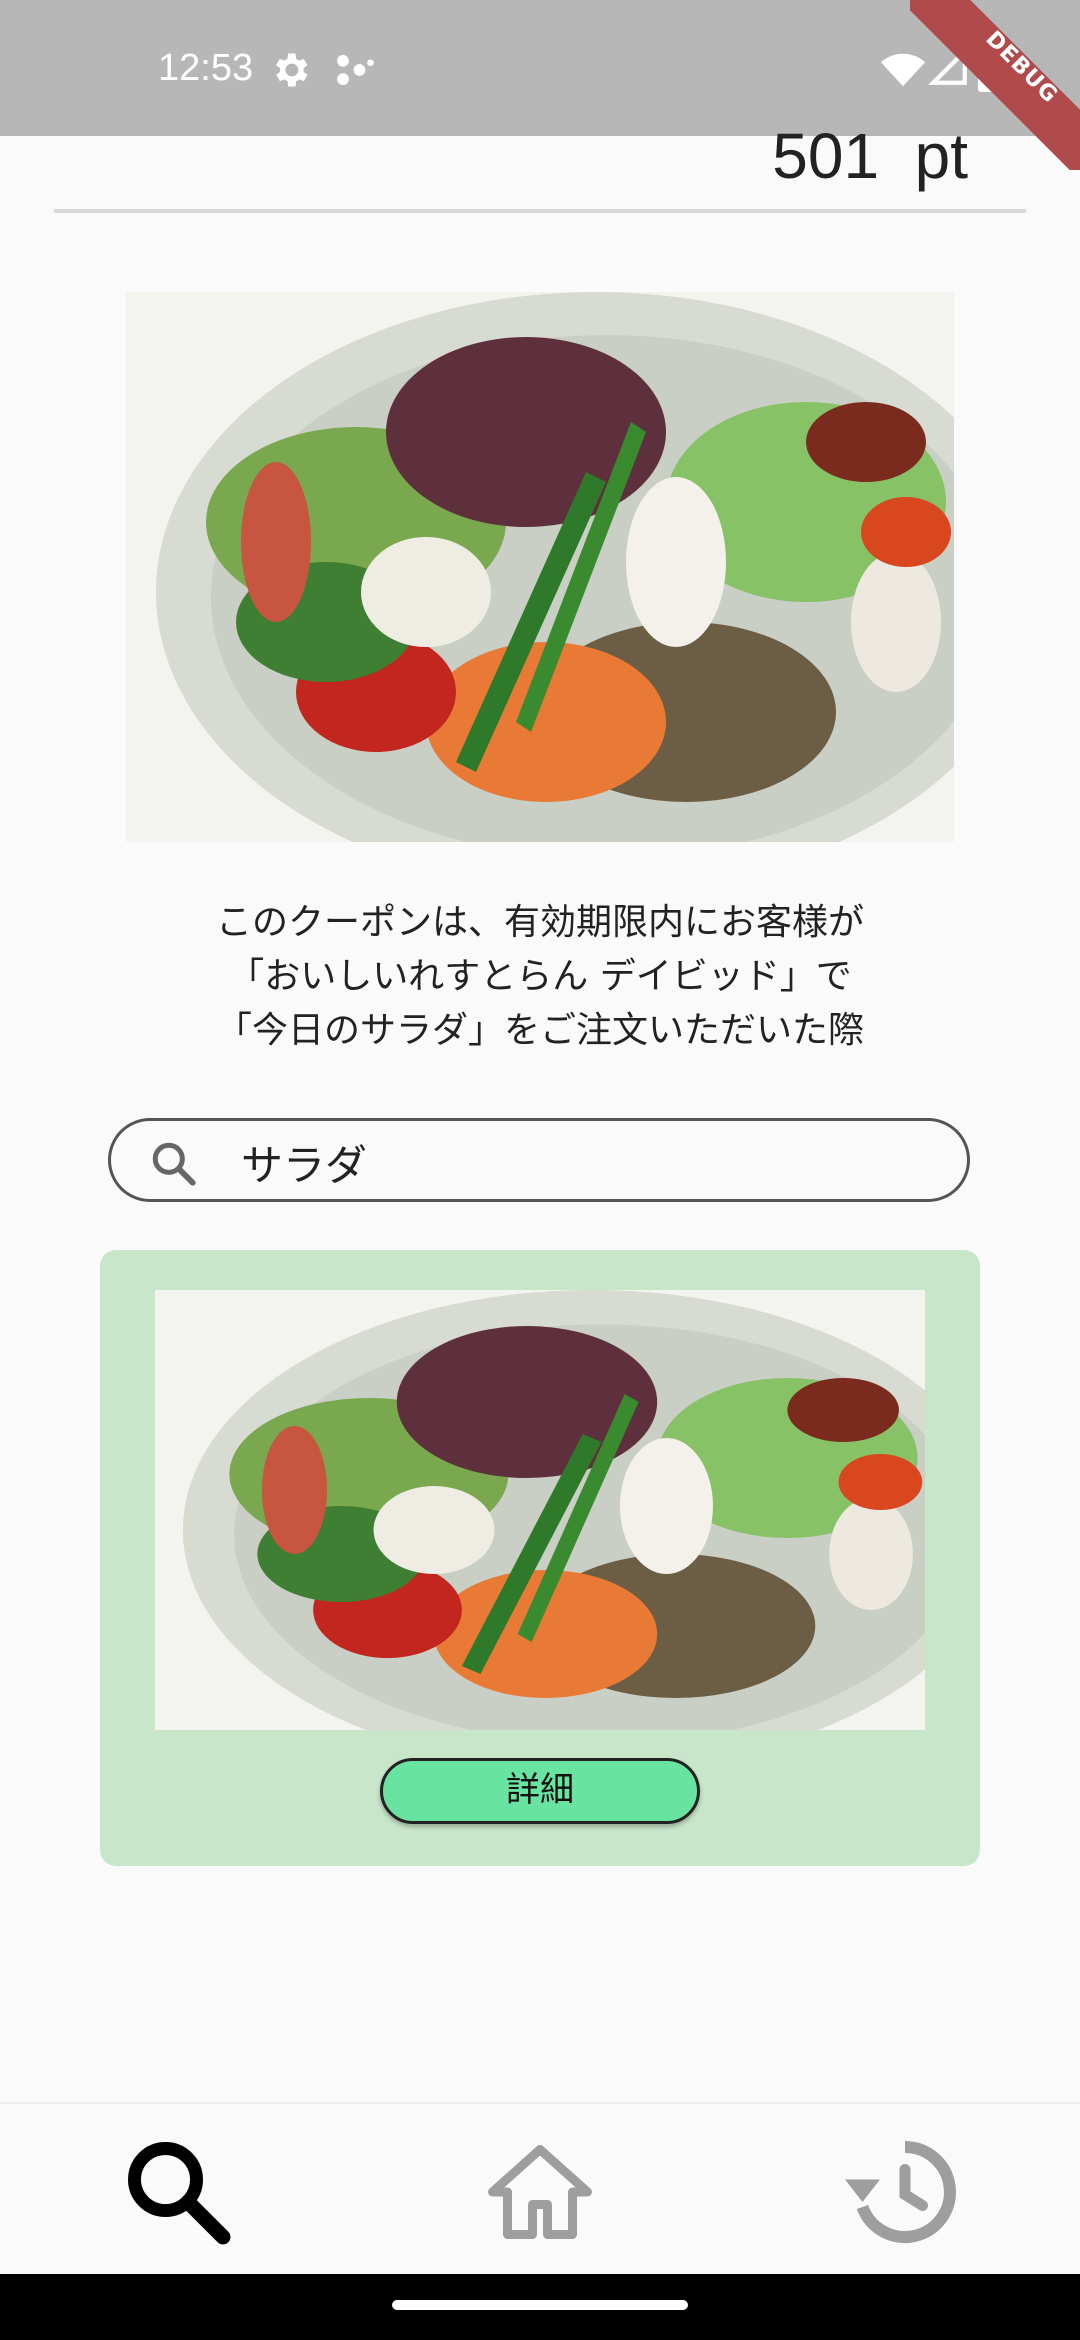  I want to click on home-indicator, so click(540, 2305).